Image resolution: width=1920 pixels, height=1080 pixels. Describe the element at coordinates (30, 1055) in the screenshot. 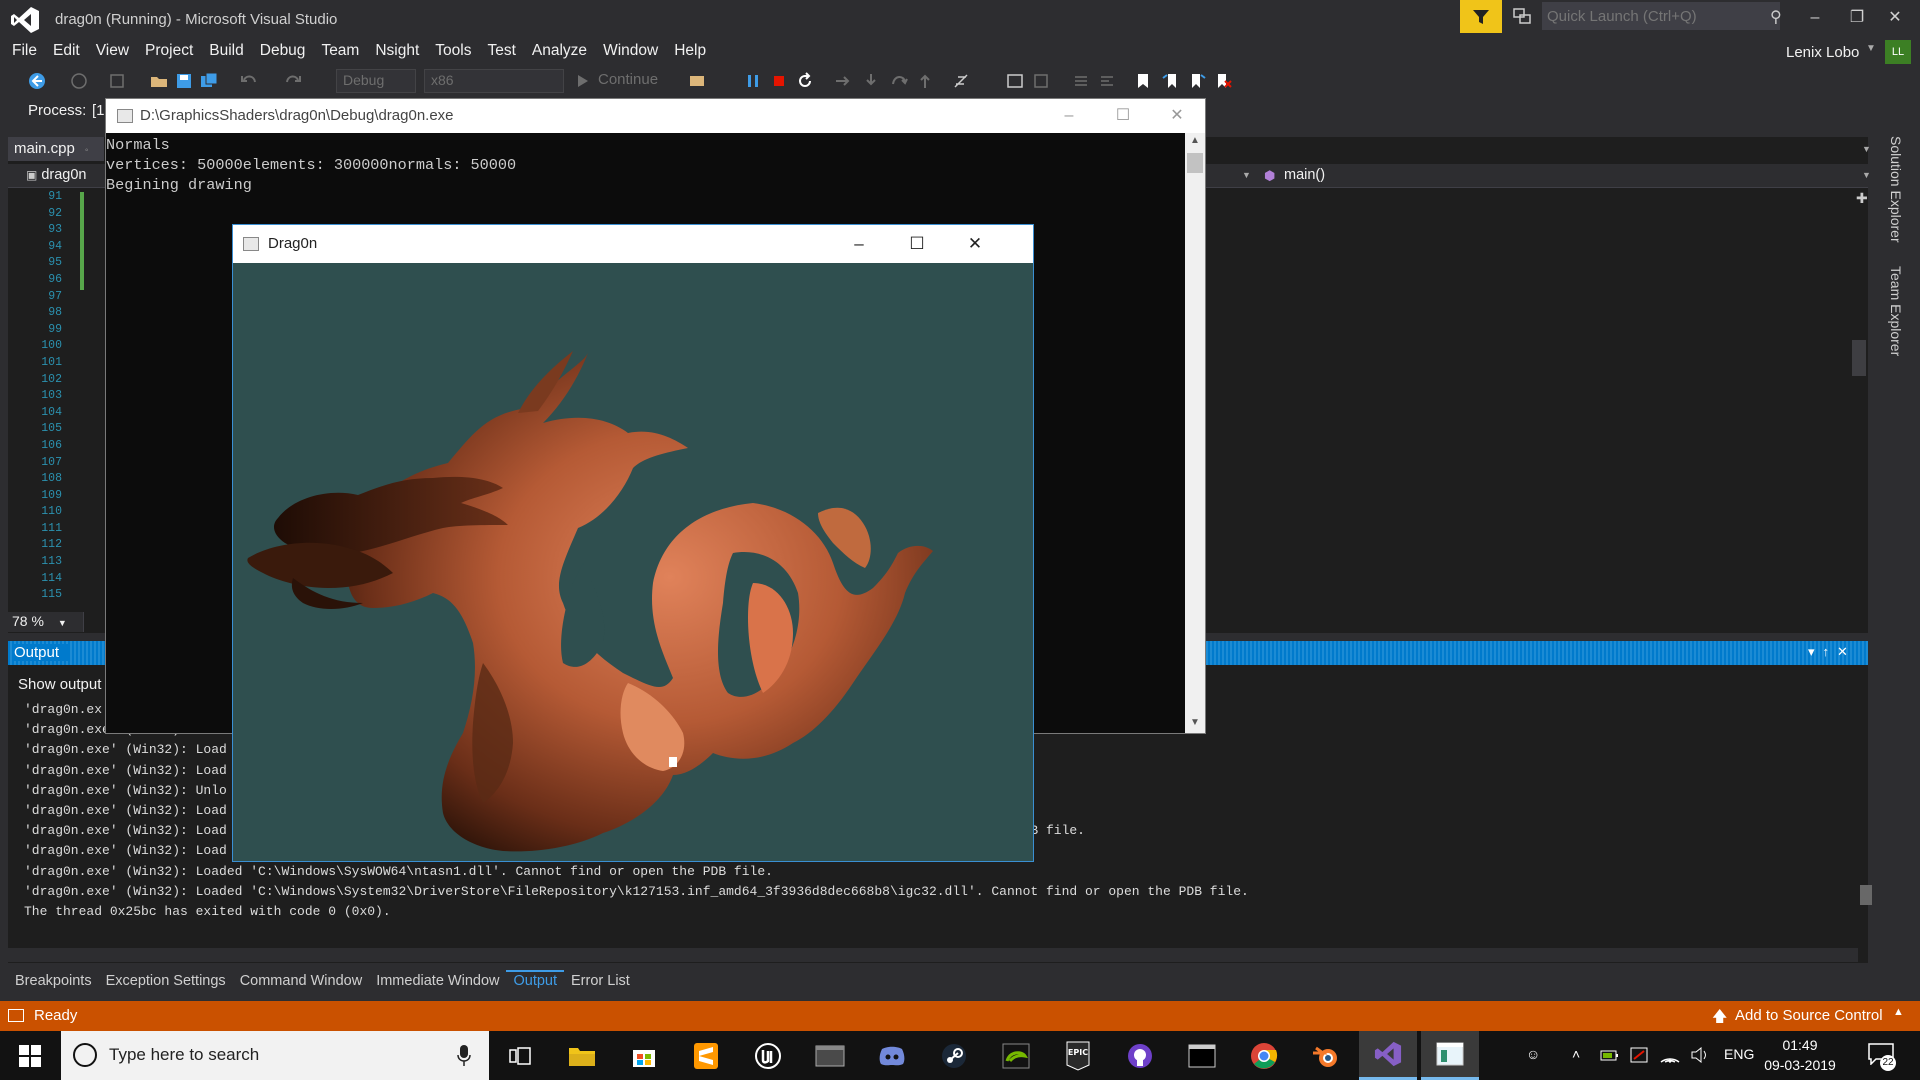

I see `start-button` at that location.